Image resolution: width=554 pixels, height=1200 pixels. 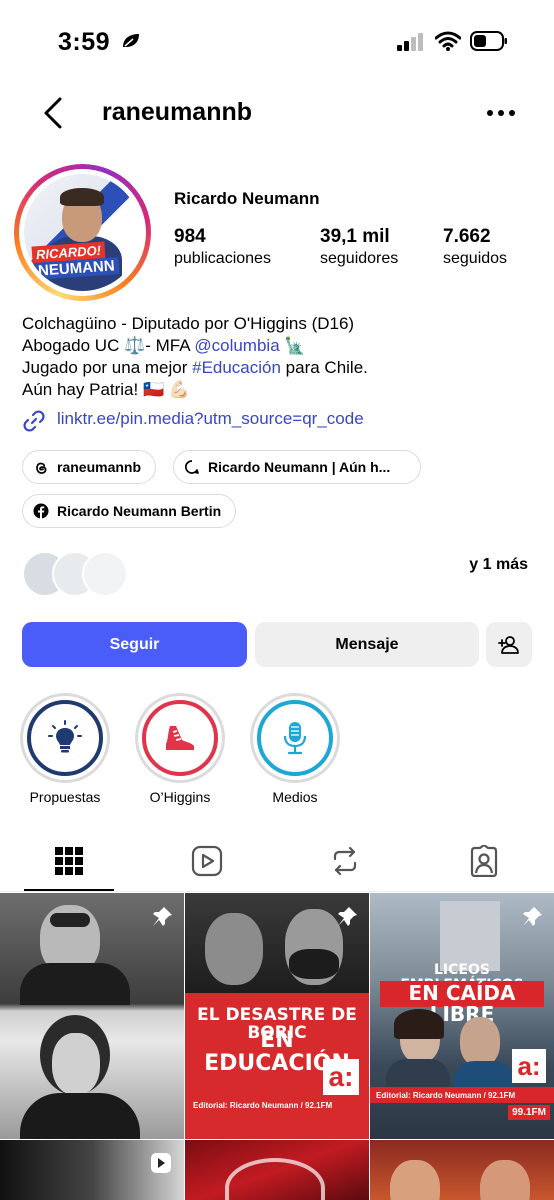 I want to click on repost-icon, so click(x=345, y=861).